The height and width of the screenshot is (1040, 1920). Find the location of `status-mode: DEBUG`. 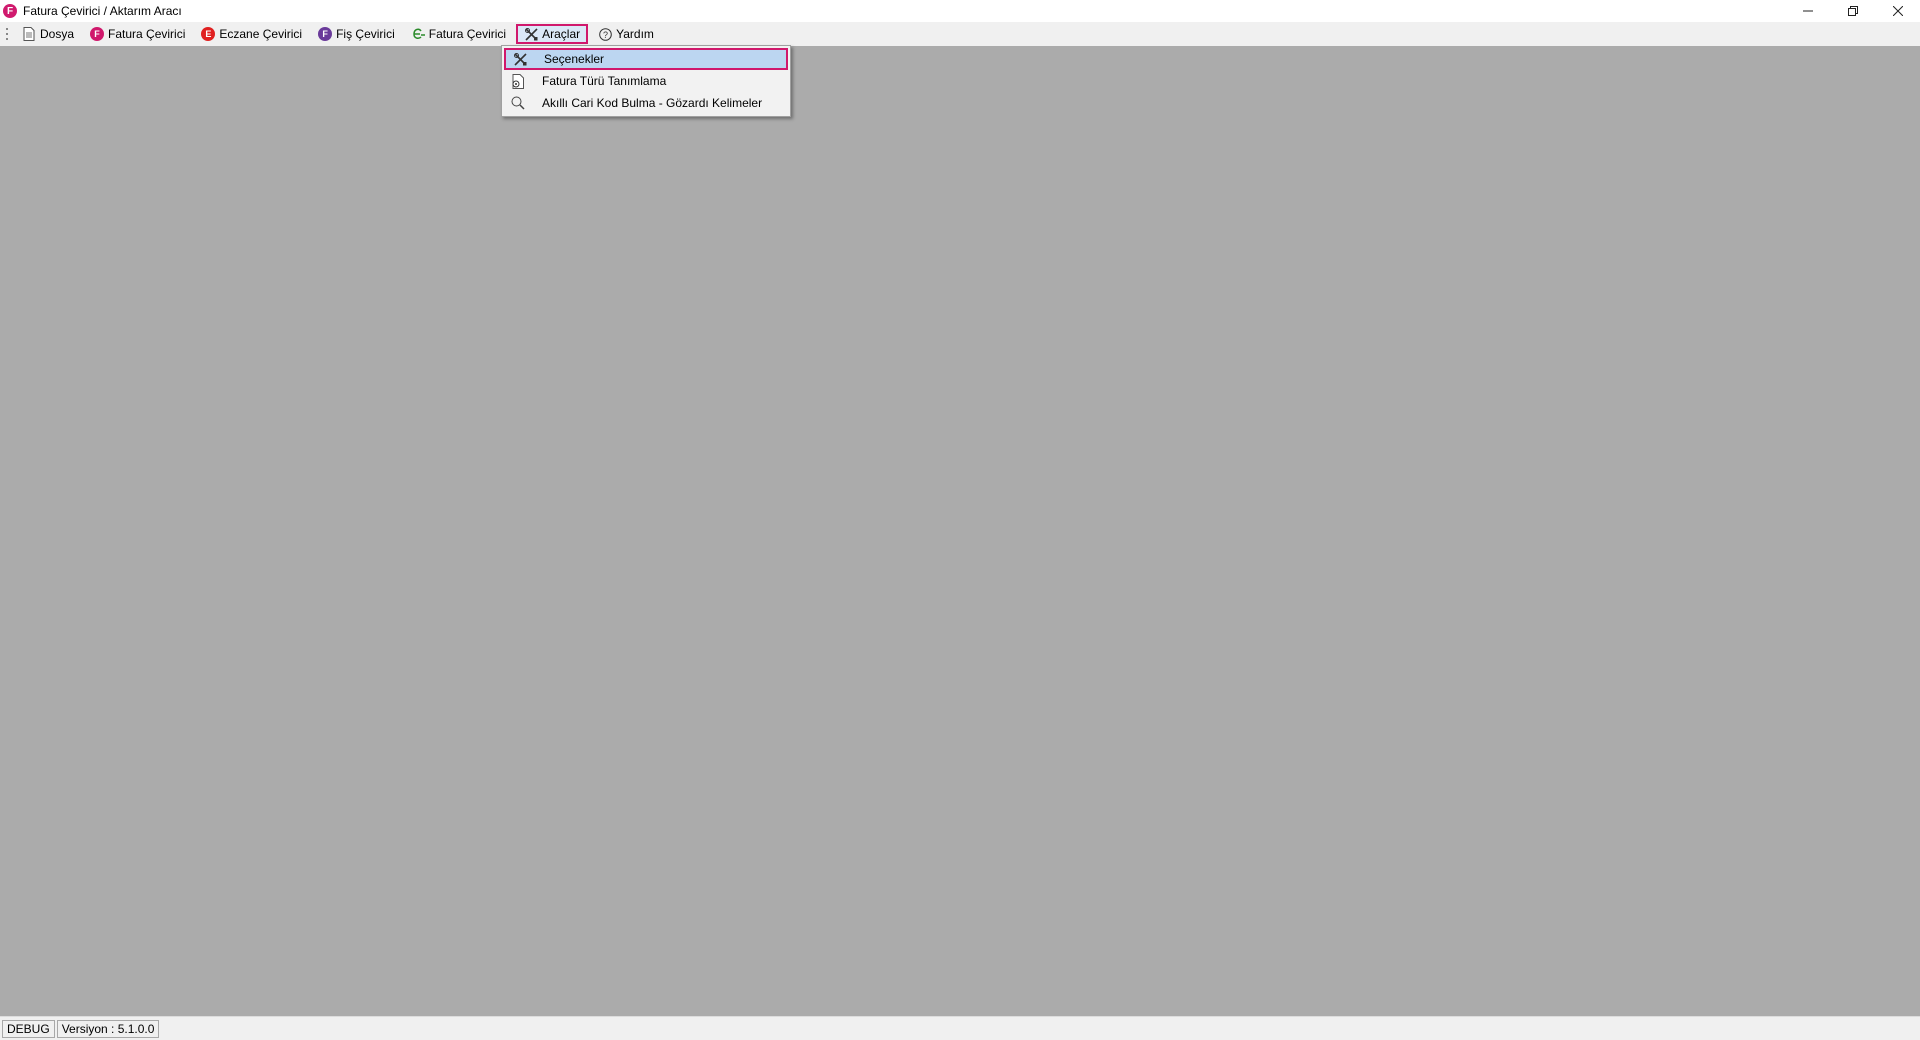

status-mode: DEBUG is located at coordinates (28, 1028).